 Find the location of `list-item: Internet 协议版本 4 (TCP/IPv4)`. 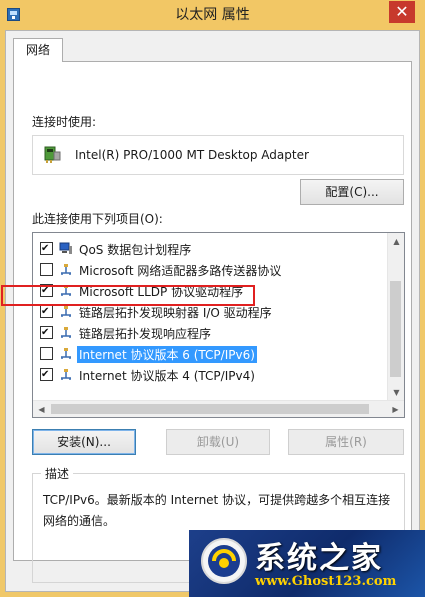

list-item: Internet 协议版本 4 (TCP/IPv4) is located at coordinates (210, 374).